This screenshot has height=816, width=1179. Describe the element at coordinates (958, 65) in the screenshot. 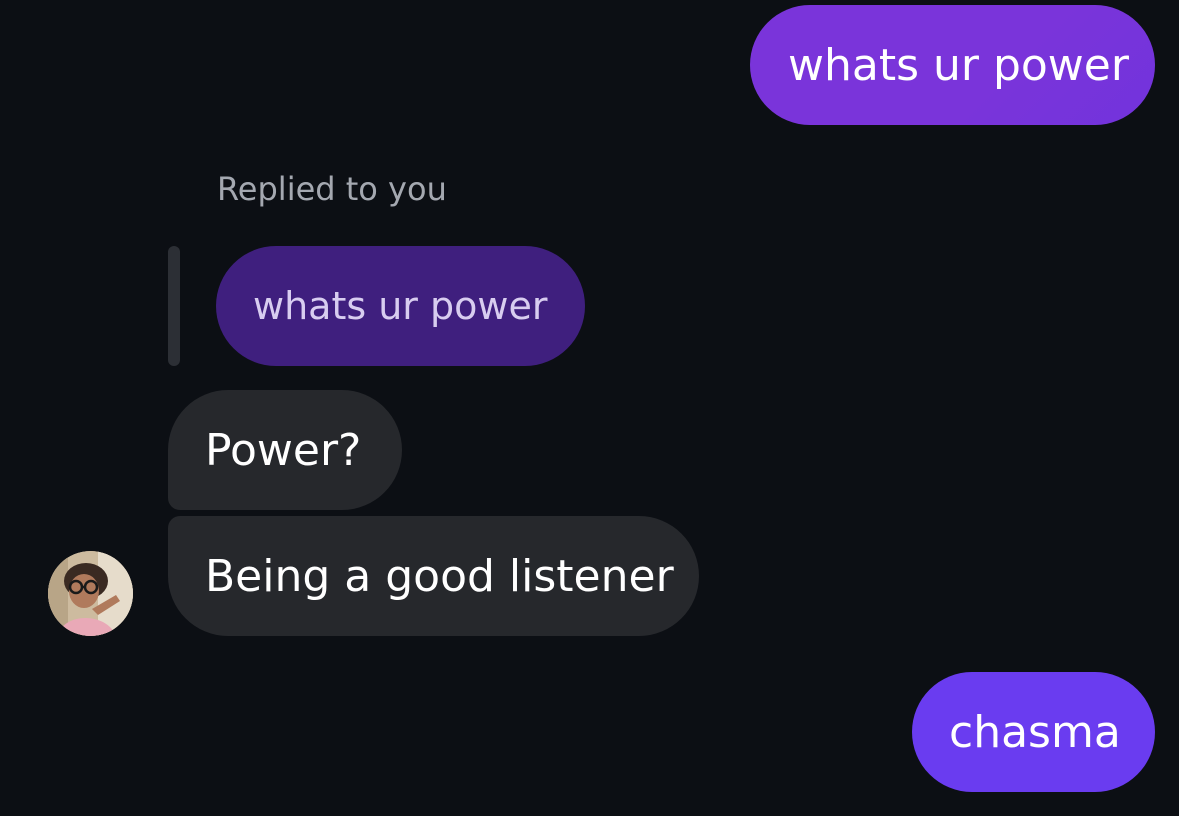

I see `outgoing-message-text: whats ur power` at that location.